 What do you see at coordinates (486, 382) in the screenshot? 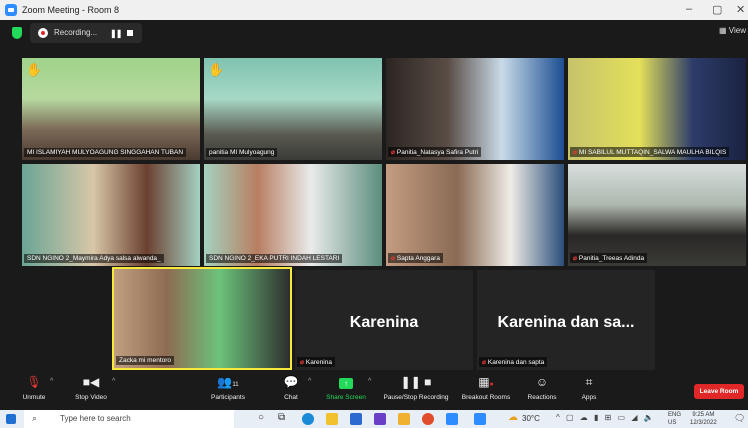
I see `breakout-rooms-icon: ▦●` at bounding box center [486, 382].